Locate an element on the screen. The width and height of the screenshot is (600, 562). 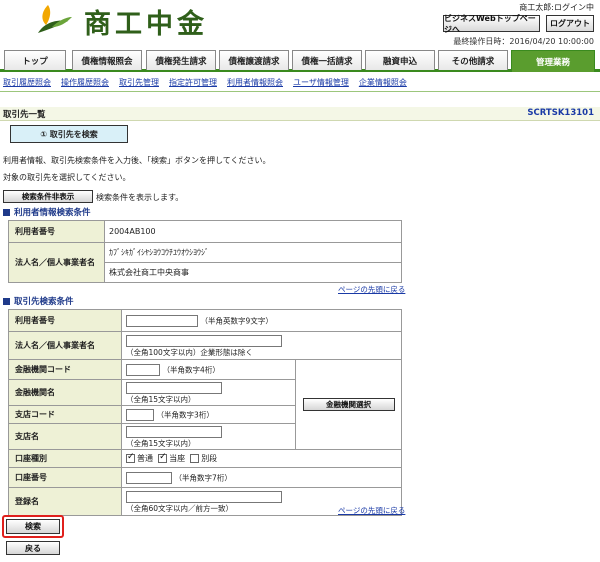
subnav-transaction-history: 取引履歴照会 is located at coordinates (27, 82).